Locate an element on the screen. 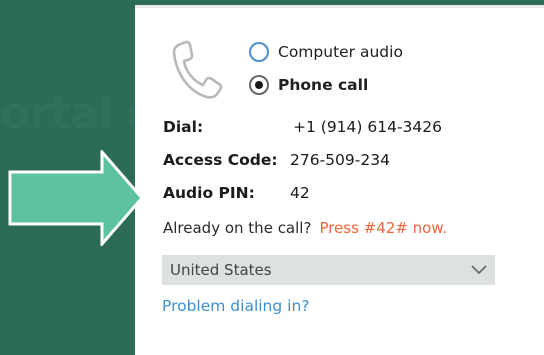 This screenshot has height=355, width=544. computer-audio-label: Computer audio is located at coordinates (340, 52).